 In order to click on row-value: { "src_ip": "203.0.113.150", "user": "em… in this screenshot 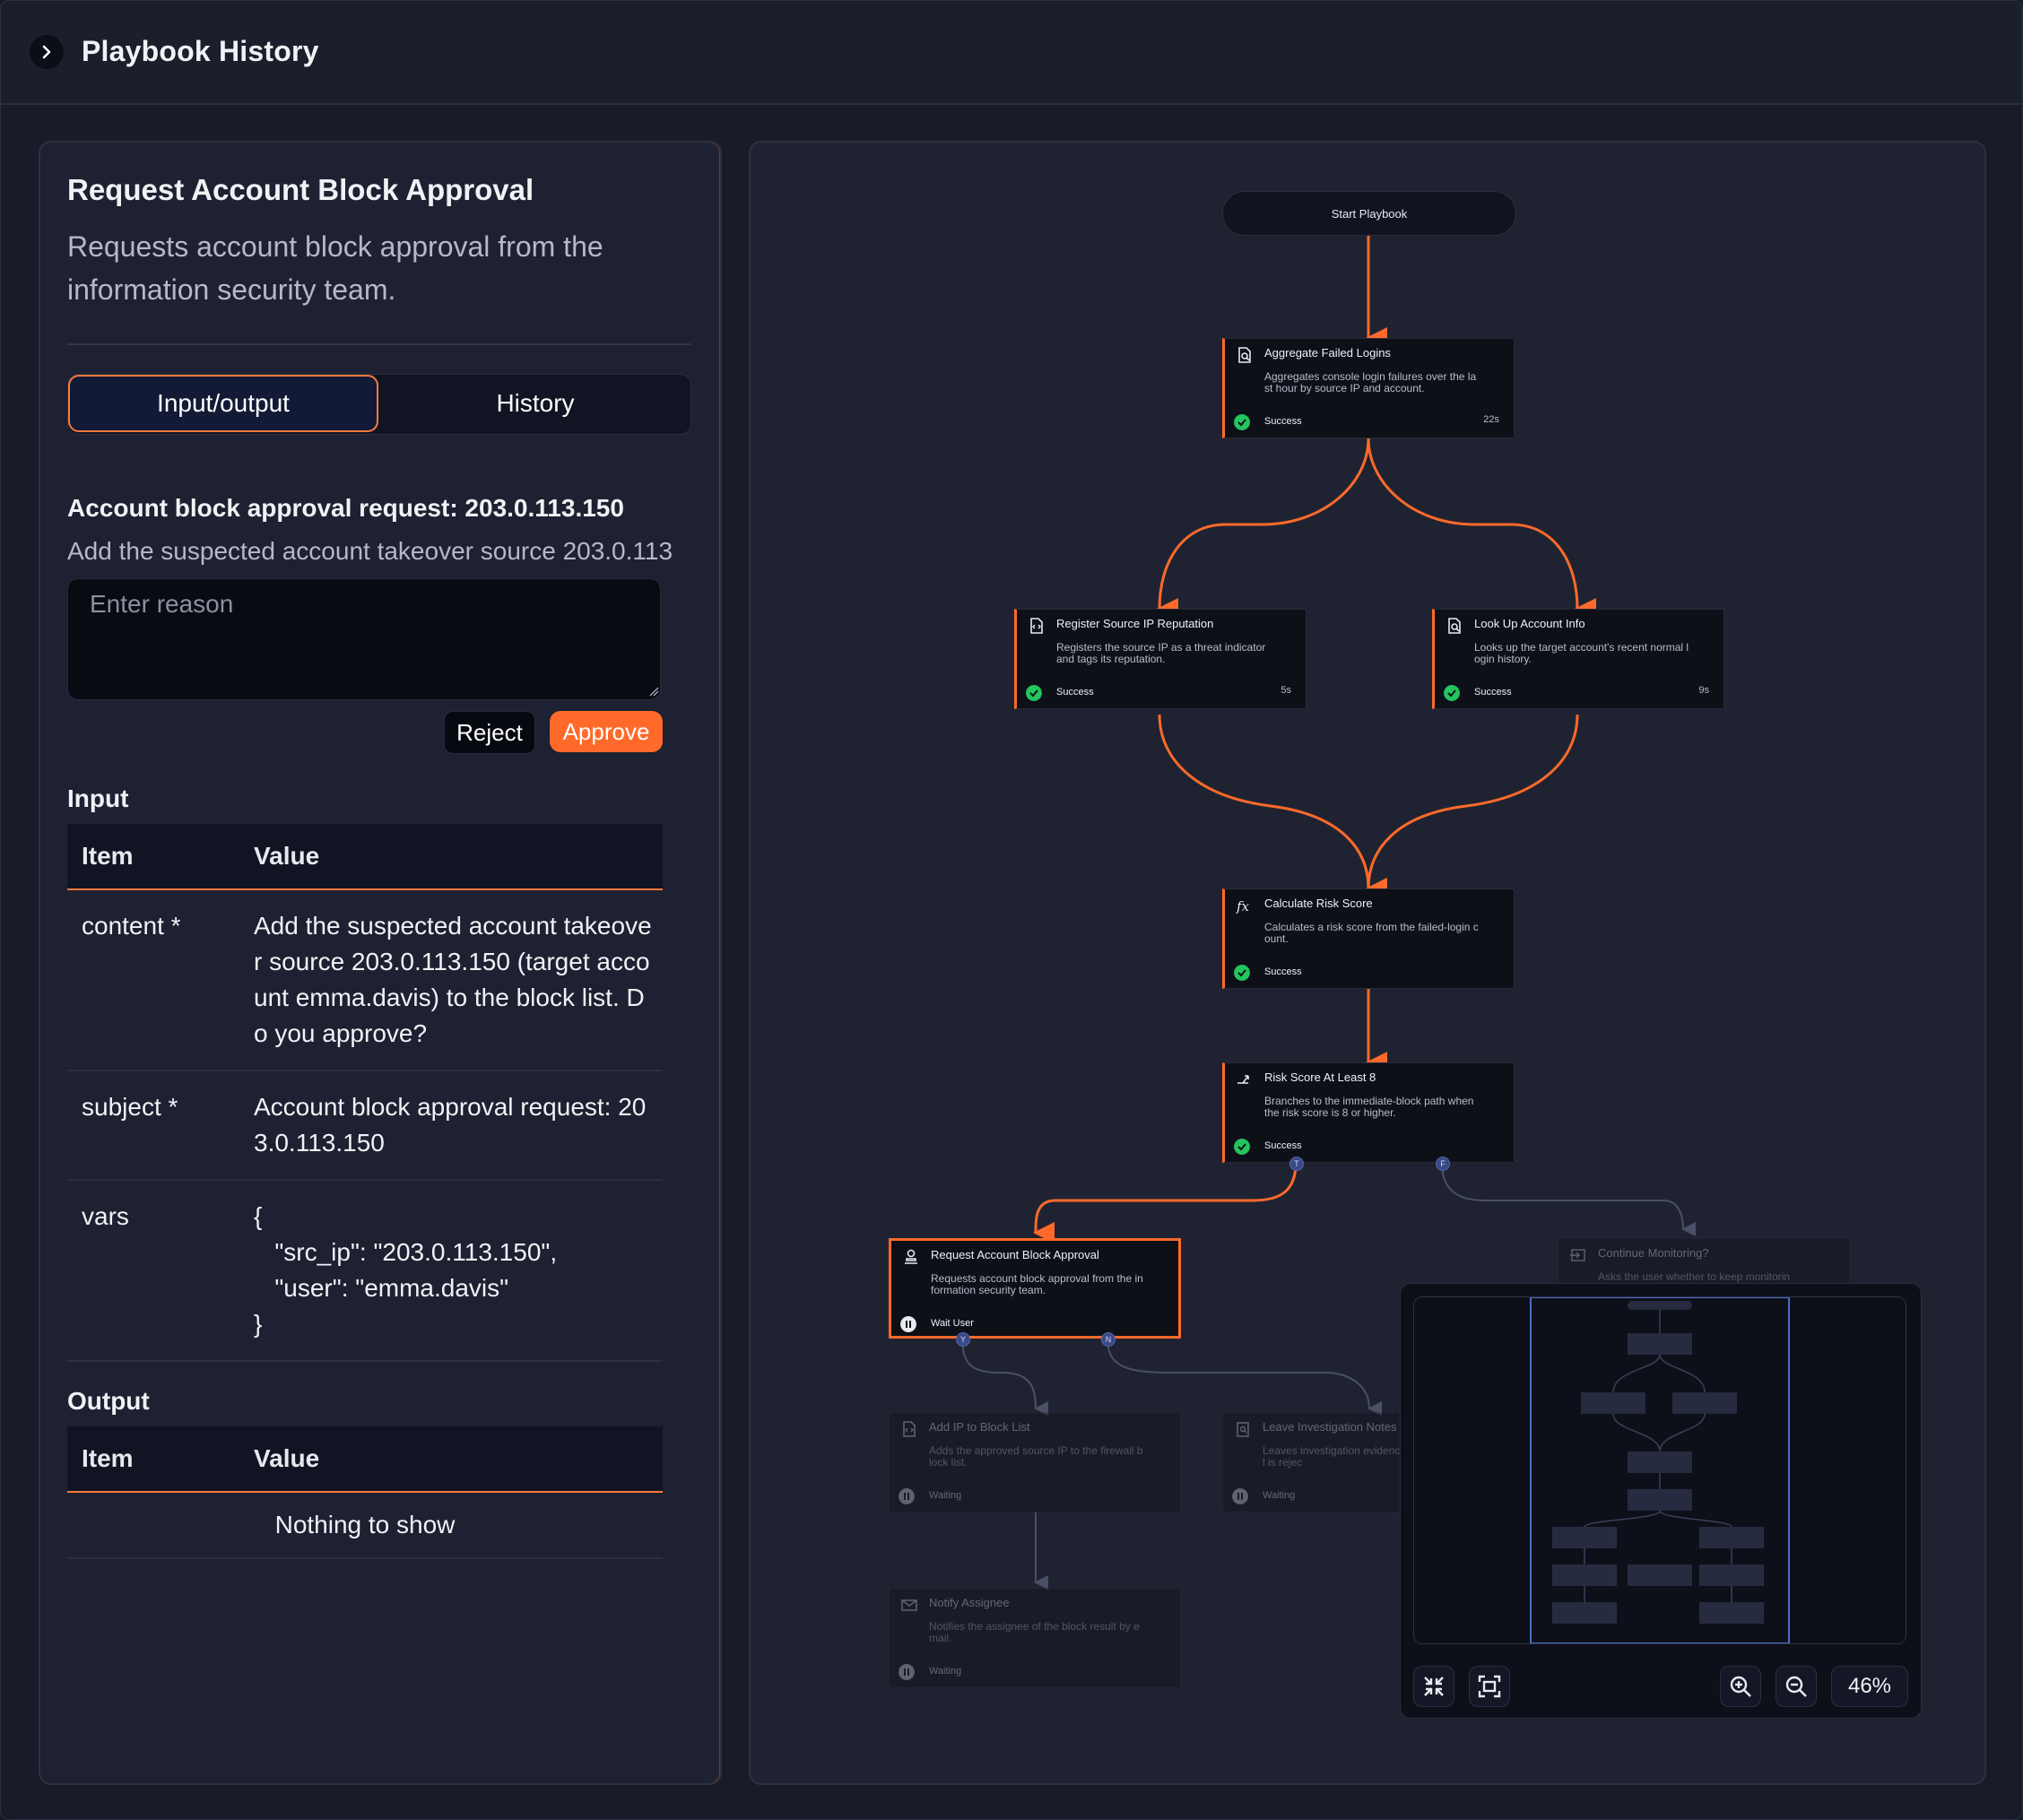, I will do `click(406, 1270)`.